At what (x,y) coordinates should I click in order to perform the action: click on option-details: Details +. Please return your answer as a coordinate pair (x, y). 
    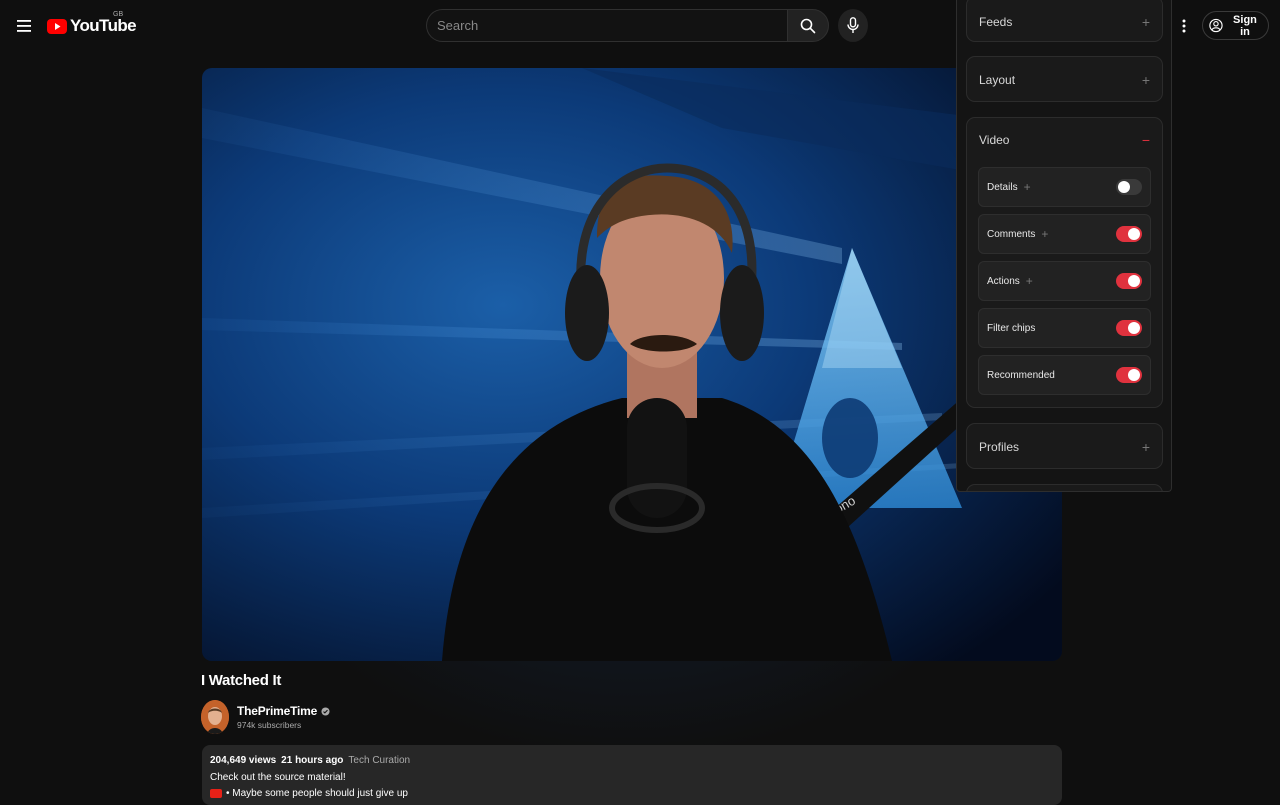
    Looking at the image, I should click on (1064, 187).